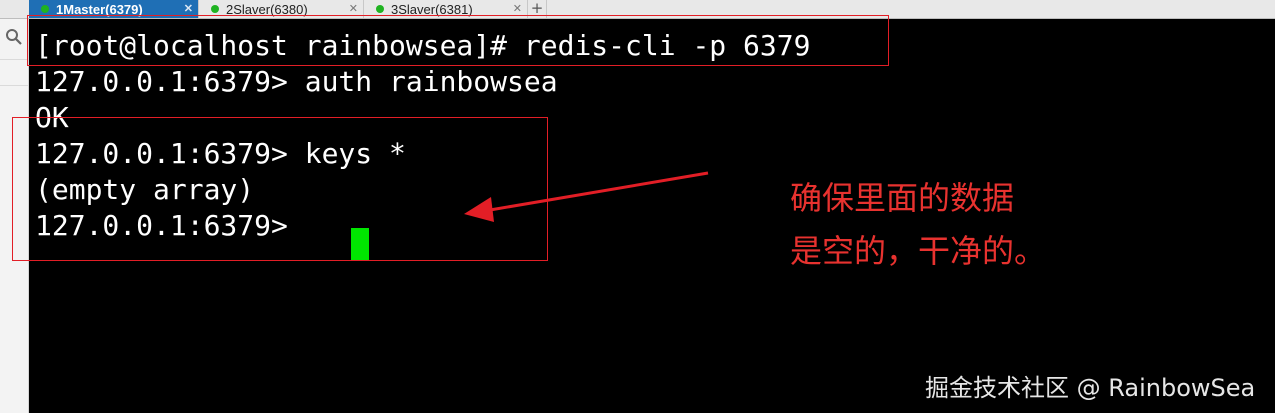  Describe the element at coordinates (1090, 388) in the screenshot. I see `watermark: 掘金技术社区 @ RainbowSea` at that location.